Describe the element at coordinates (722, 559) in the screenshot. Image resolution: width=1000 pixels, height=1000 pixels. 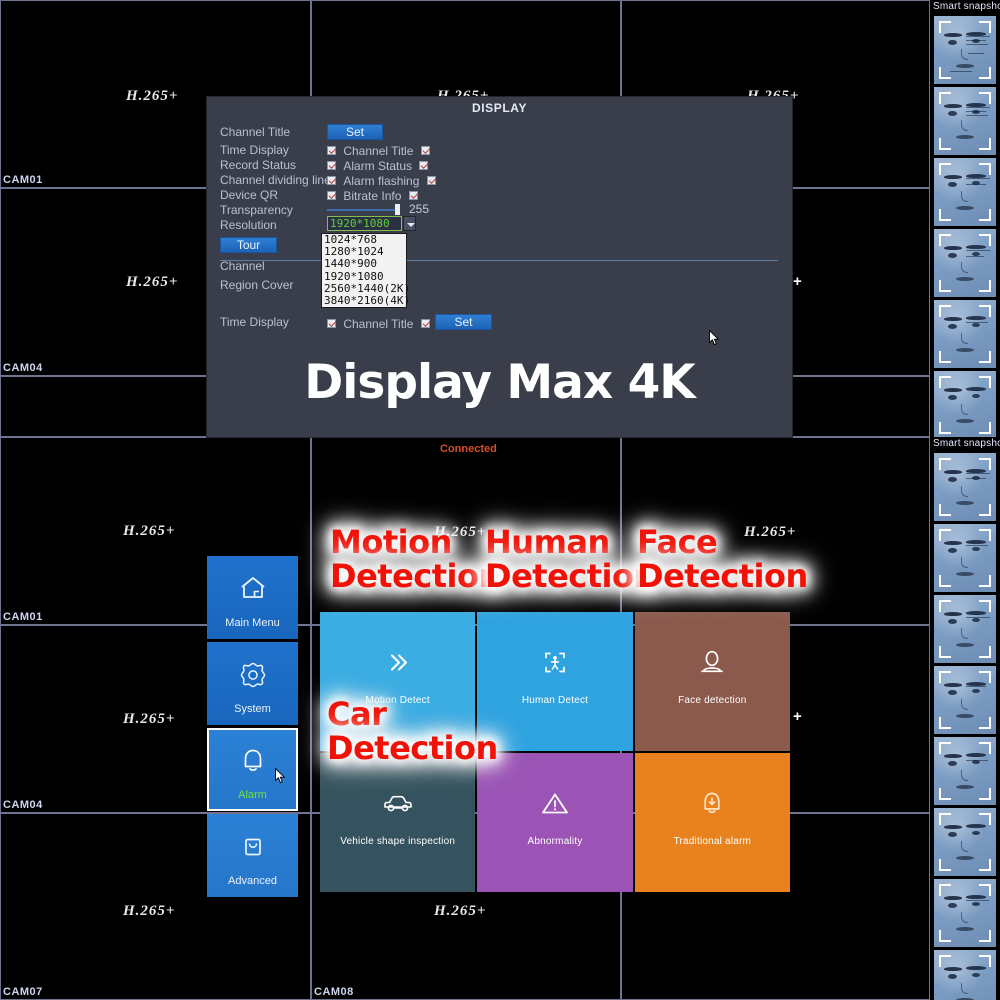
I see `annotation-face-detection: Face Detection` at that location.